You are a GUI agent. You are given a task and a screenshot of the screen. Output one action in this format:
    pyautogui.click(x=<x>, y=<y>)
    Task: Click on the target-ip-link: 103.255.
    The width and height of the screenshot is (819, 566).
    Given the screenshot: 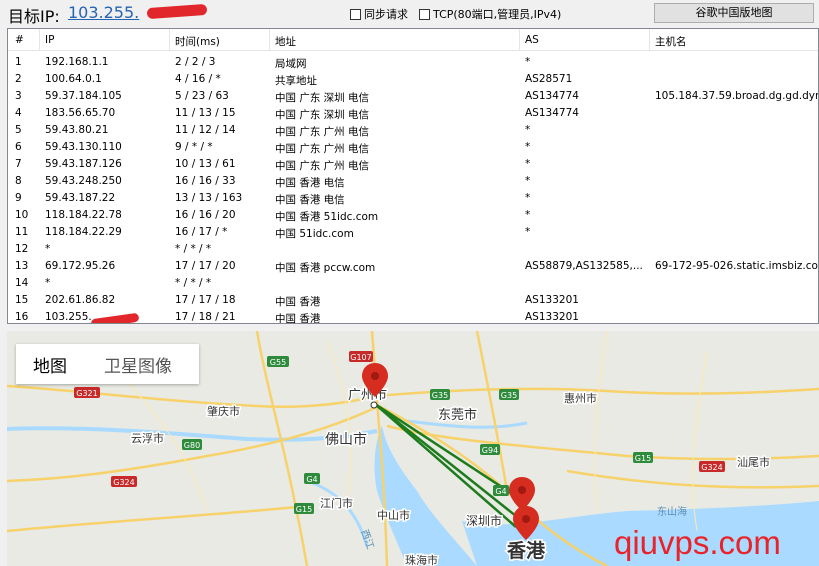 What is the action you would take?
    pyautogui.click(x=103, y=12)
    